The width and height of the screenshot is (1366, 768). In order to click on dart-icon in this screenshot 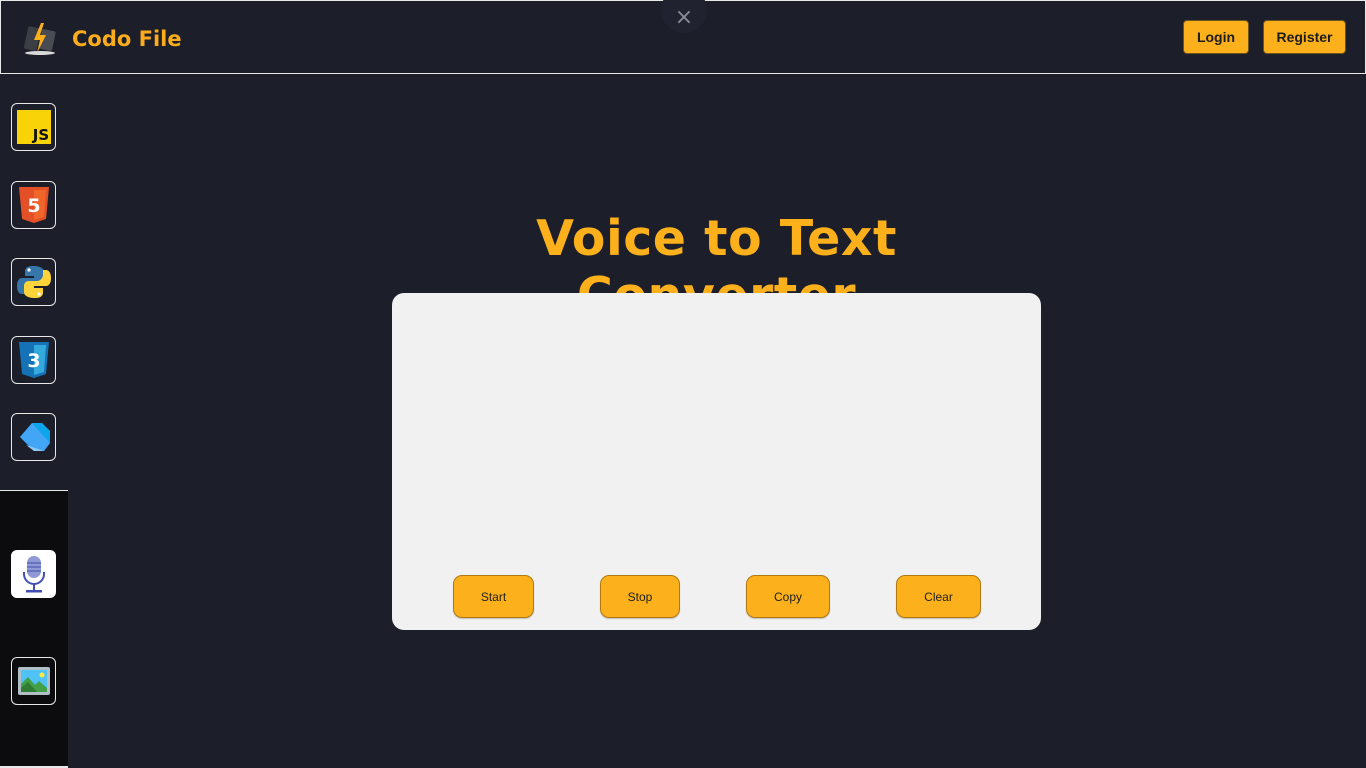, I will do `click(34, 437)`.